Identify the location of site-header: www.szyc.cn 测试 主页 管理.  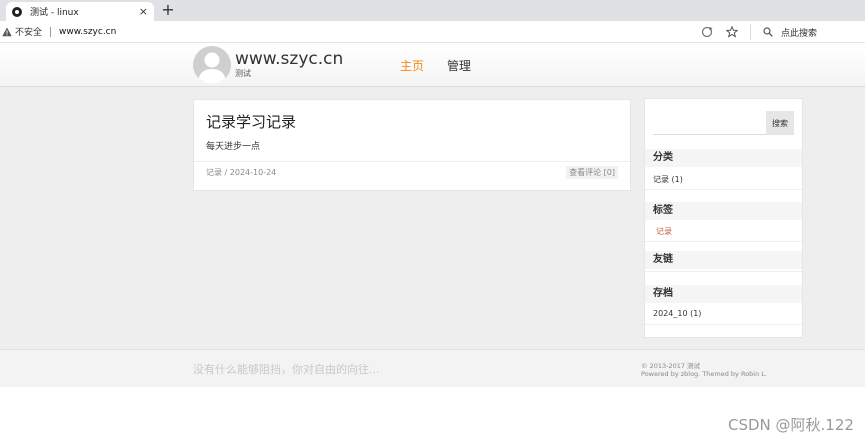
(432, 65).